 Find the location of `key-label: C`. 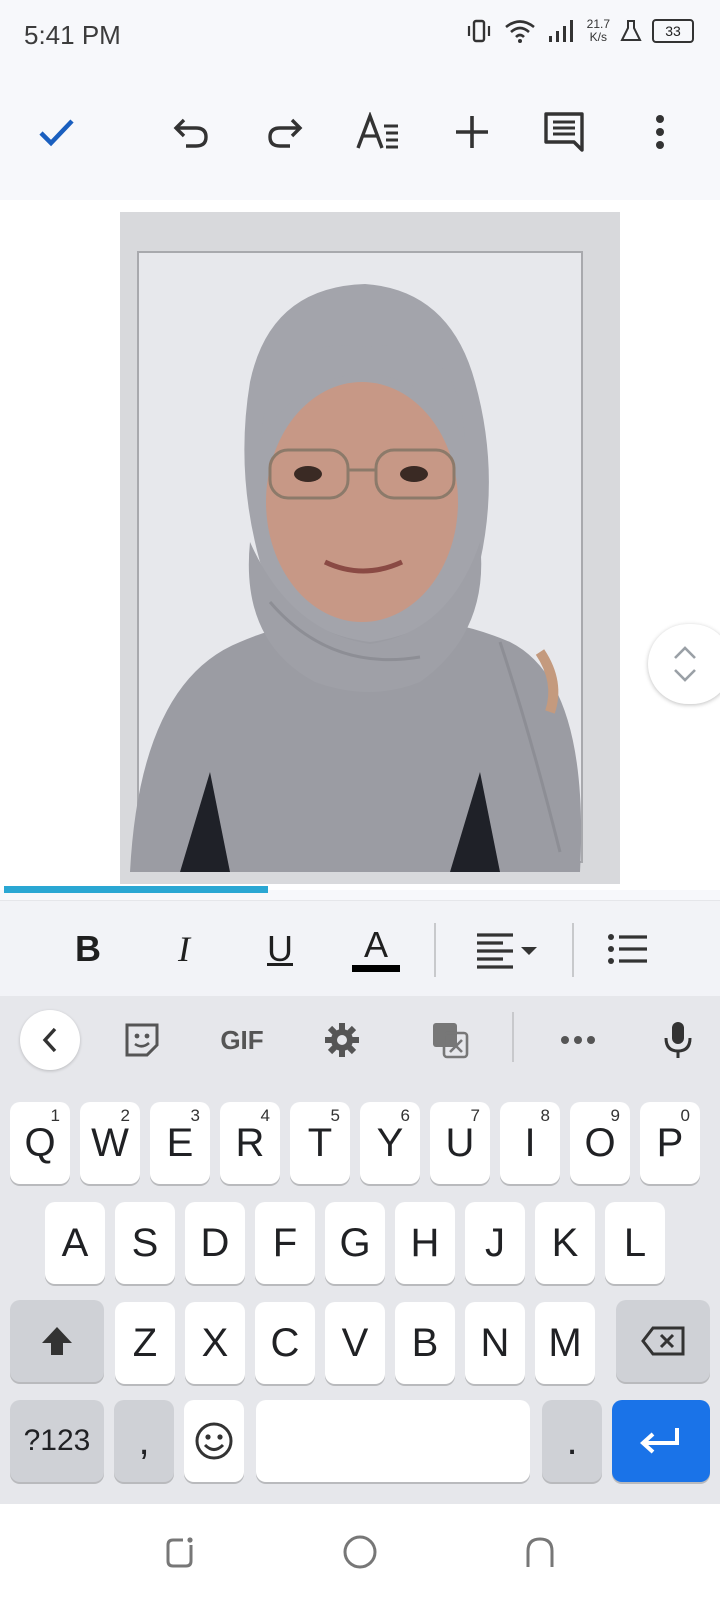

key-label: C is located at coordinates (285, 1342).